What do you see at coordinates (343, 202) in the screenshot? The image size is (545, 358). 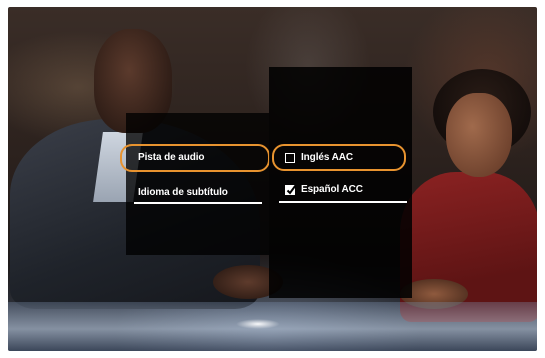 I see `track-divider` at bounding box center [343, 202].